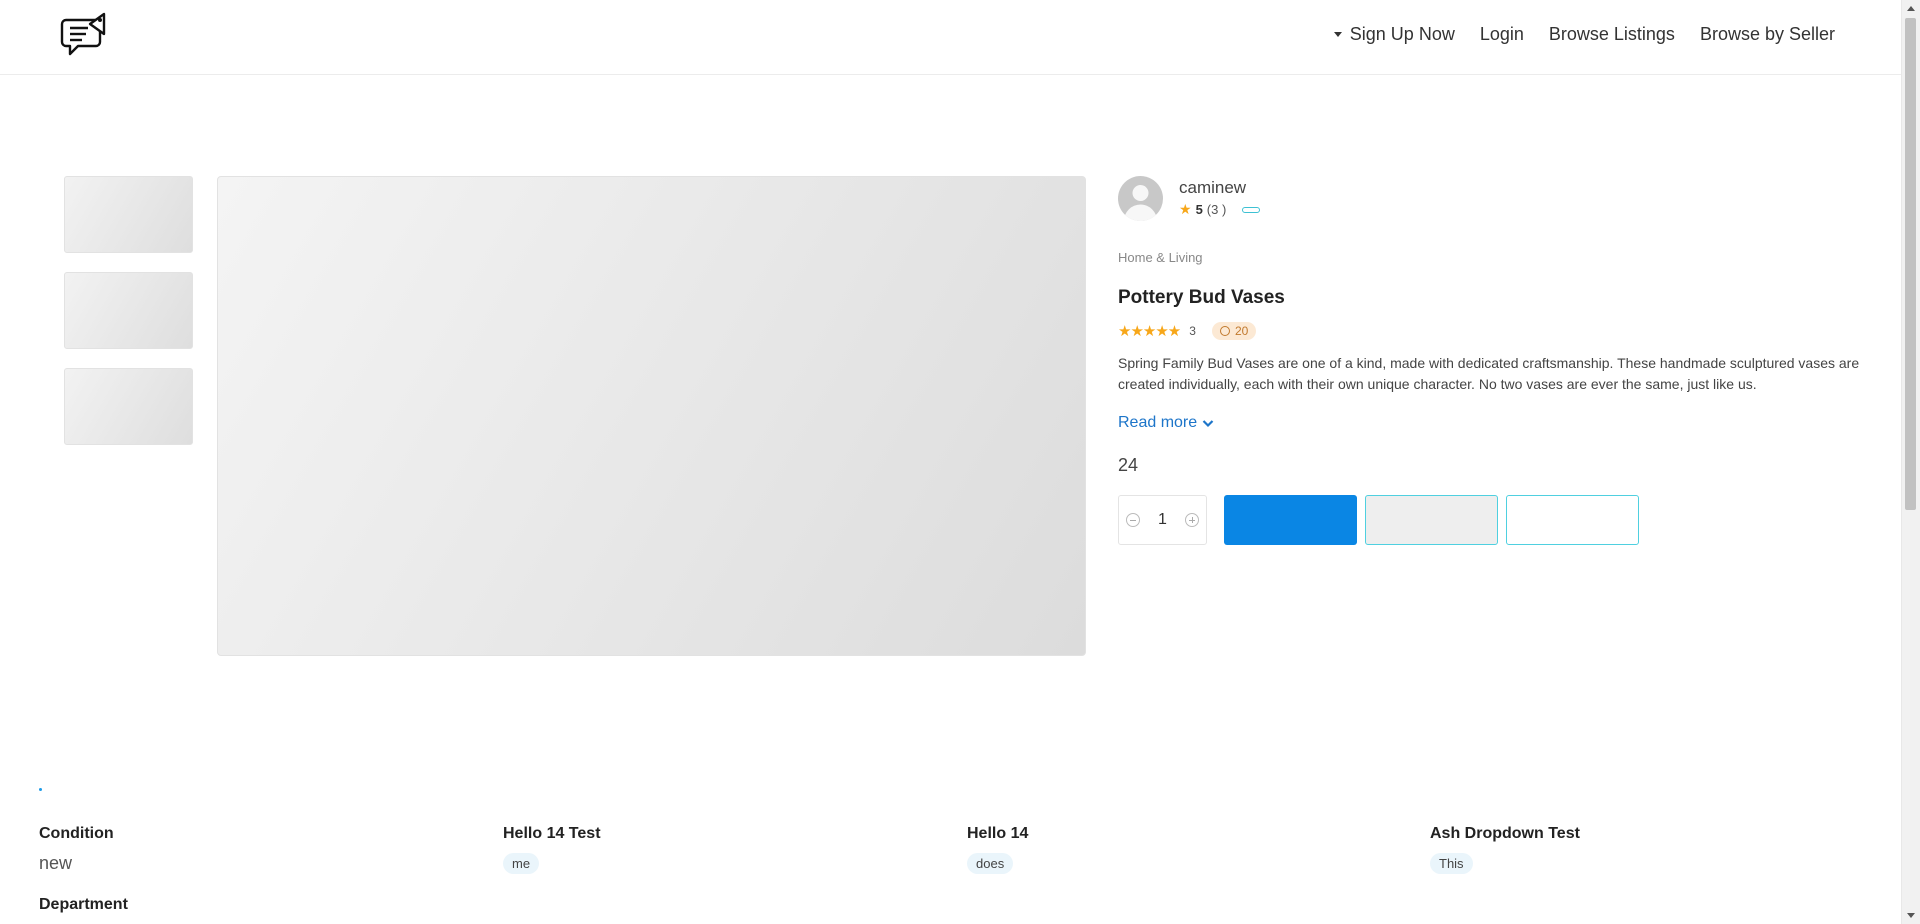 Image resolution: width=1920 pixels, height=924 pixels. What do you see at coordinates (1612, 34) in the screenshot?
I see `nav-browse-listings: Browse Listings` at bounding box center [1612, 34].